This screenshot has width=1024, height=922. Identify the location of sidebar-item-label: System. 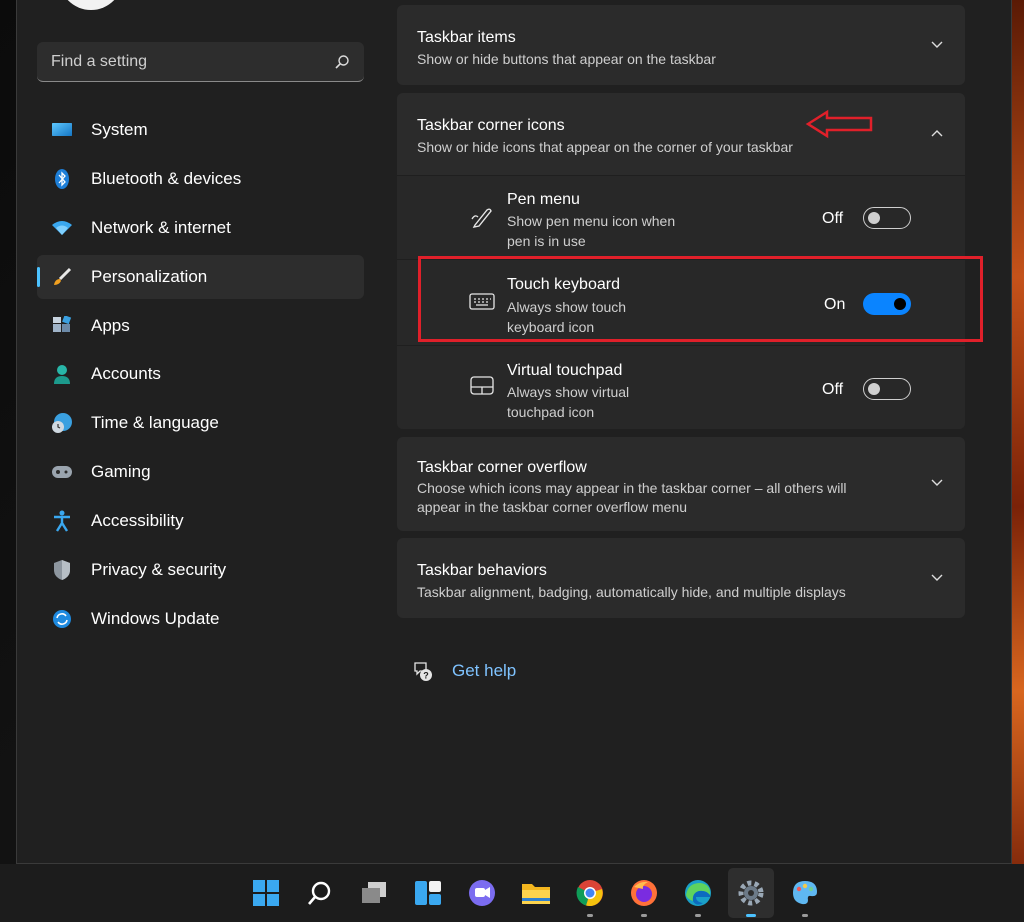
(119, 129).